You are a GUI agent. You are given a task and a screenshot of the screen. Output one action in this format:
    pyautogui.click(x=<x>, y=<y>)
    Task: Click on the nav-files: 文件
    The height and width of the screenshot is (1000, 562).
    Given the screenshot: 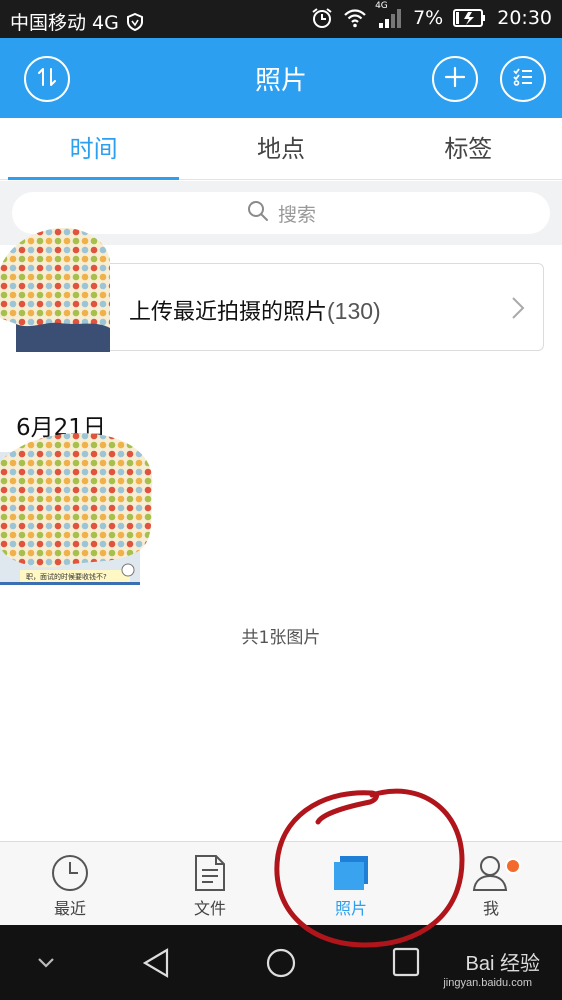 What is the action you would take?
    pyautogui.click(x=210, y=884)
    